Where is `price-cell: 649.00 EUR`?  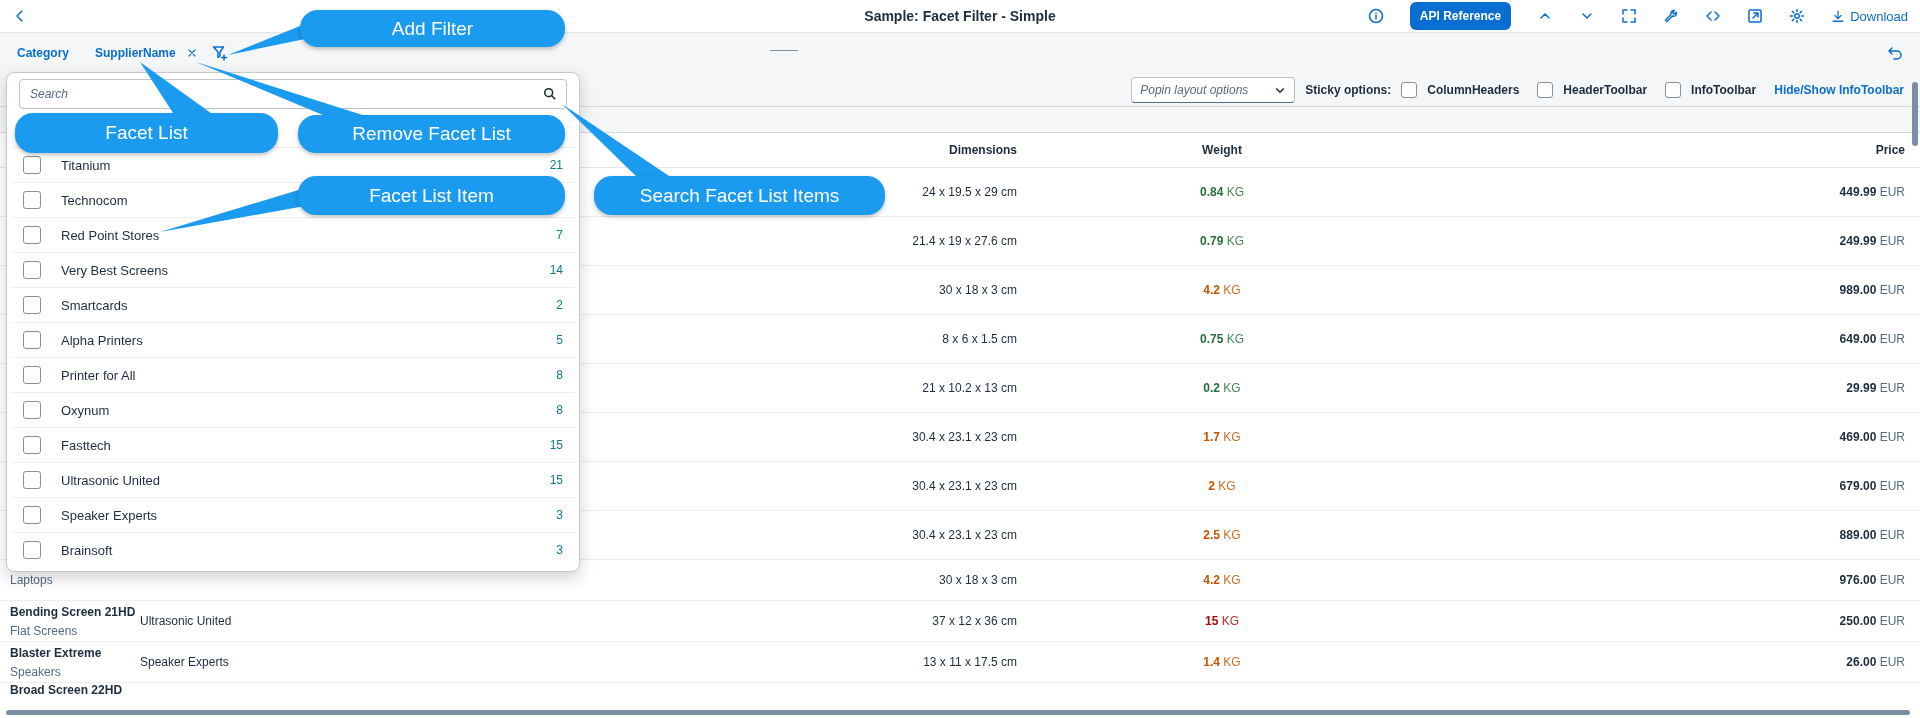
price-cell: 649.00 EUR is located at coordinates (1872, 339).